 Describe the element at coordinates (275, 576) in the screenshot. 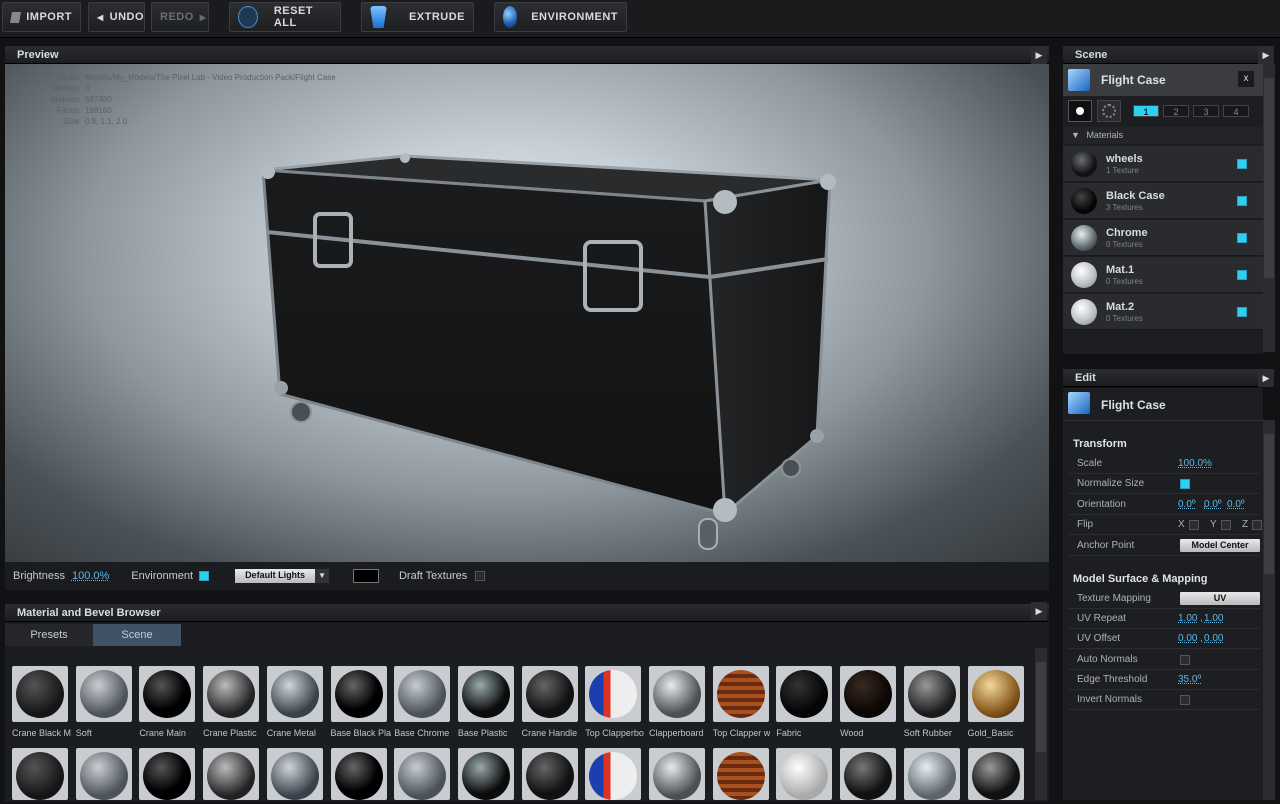

I see `lights-dropdown: Default Lights` at that location.